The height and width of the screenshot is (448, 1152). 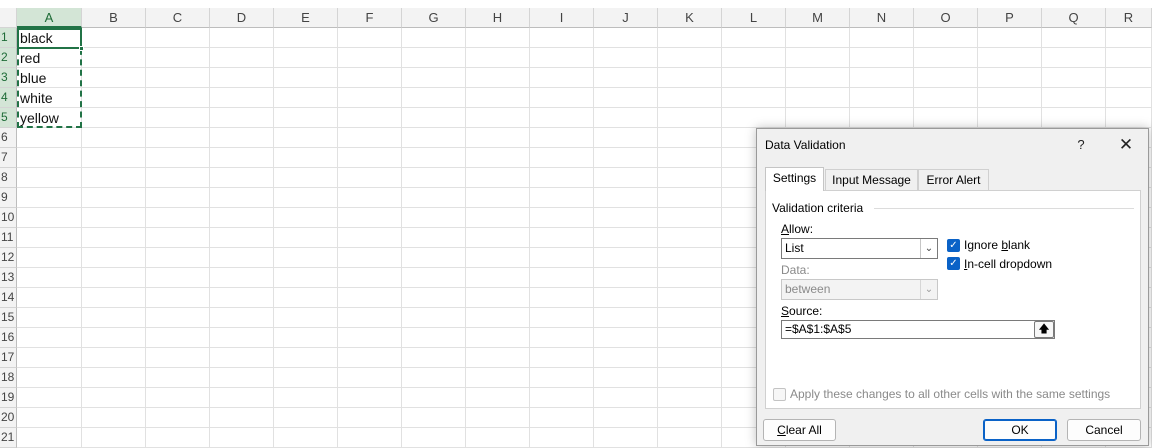 I want to click on clear-all-button: Clear All, so click(x=799, y=430).